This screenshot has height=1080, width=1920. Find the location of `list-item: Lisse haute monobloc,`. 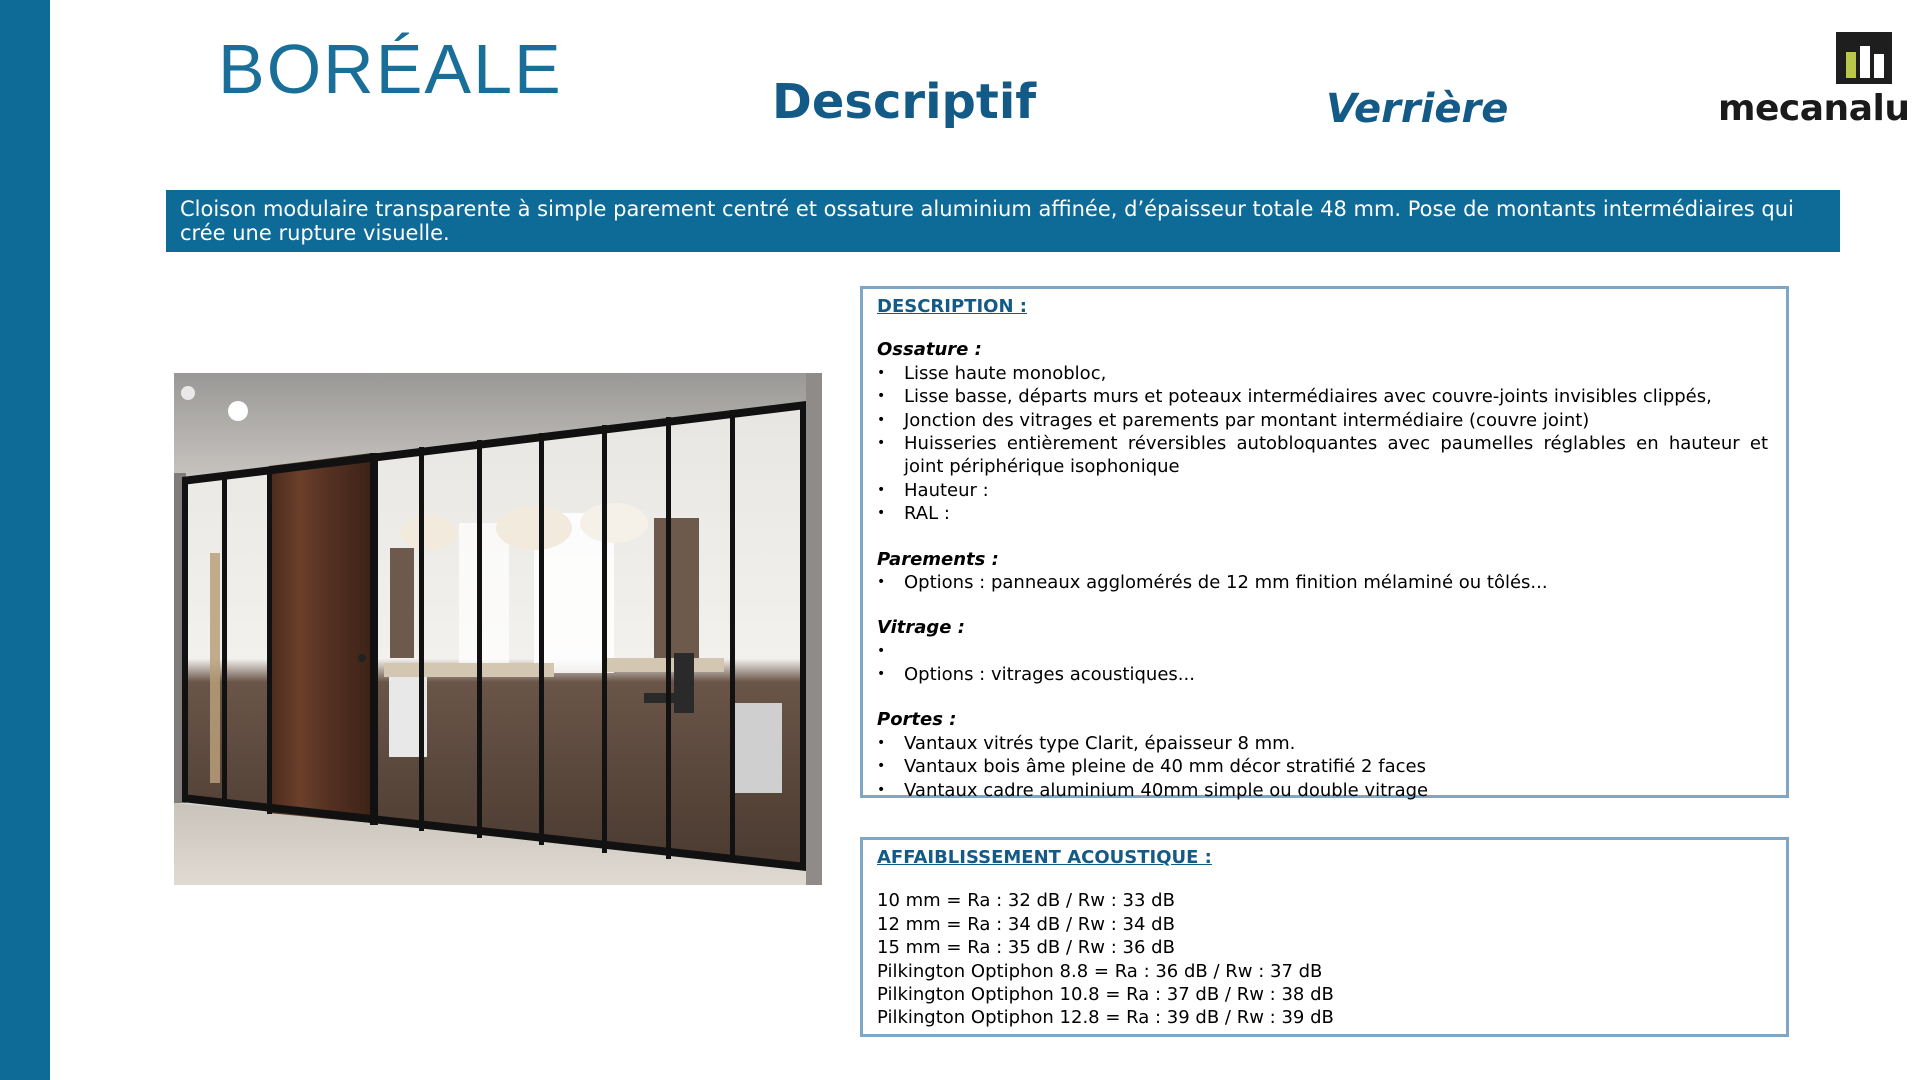

list-item: Lisse haute monobloc, is located at coordinates (1324, 374).